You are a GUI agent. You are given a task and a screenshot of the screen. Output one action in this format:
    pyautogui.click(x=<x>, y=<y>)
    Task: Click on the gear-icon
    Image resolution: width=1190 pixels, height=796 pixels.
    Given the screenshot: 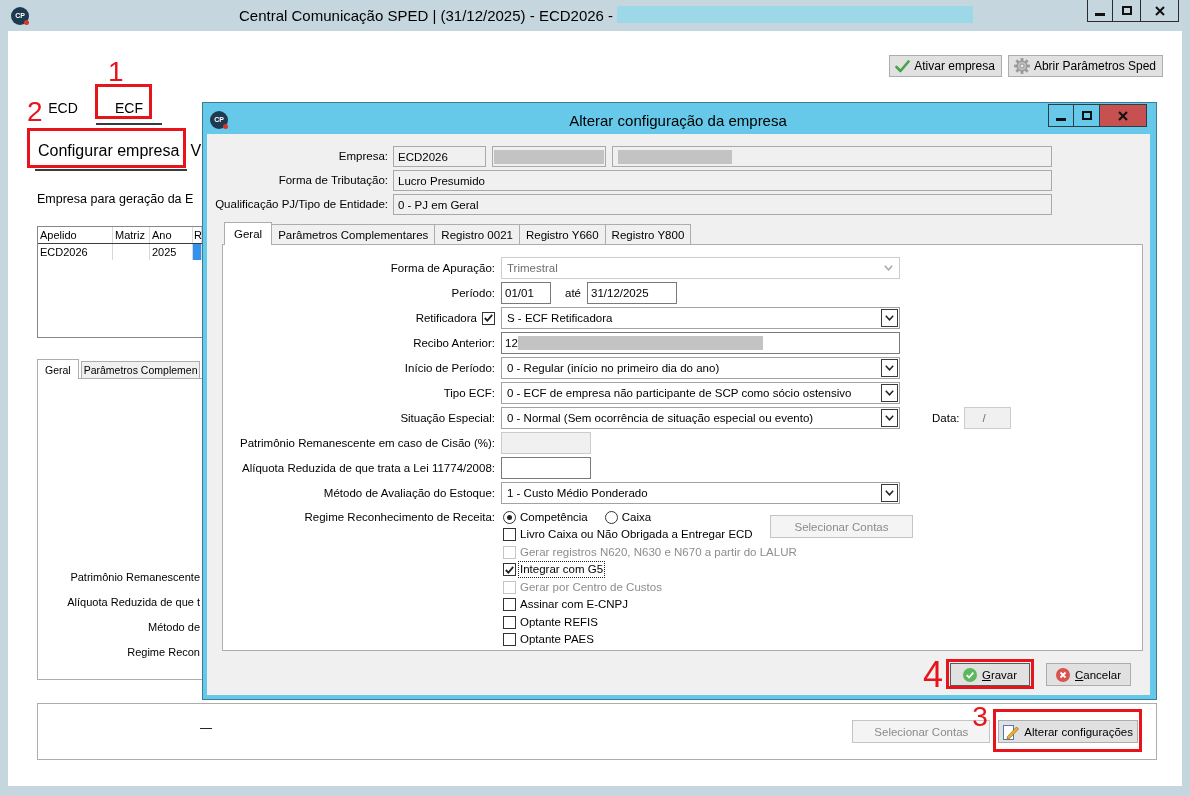 What is the action you would take?
    pyautogui.click(x=1021, y=66)
    